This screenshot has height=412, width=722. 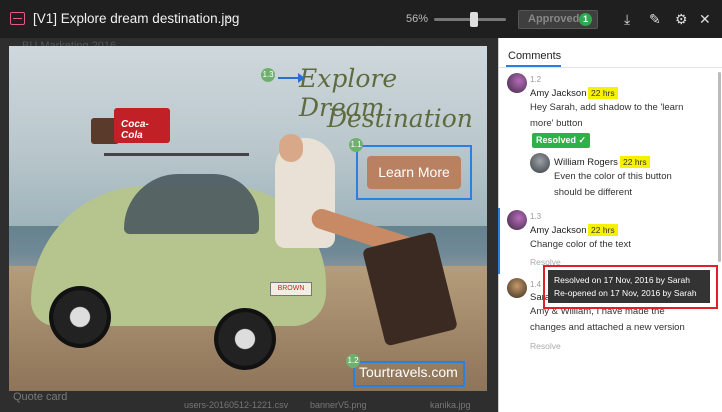 What do you see at coordinates (610, 53) in the screenshot?
I see `panel-tabs: Comments` at bounding box center [610, 53].